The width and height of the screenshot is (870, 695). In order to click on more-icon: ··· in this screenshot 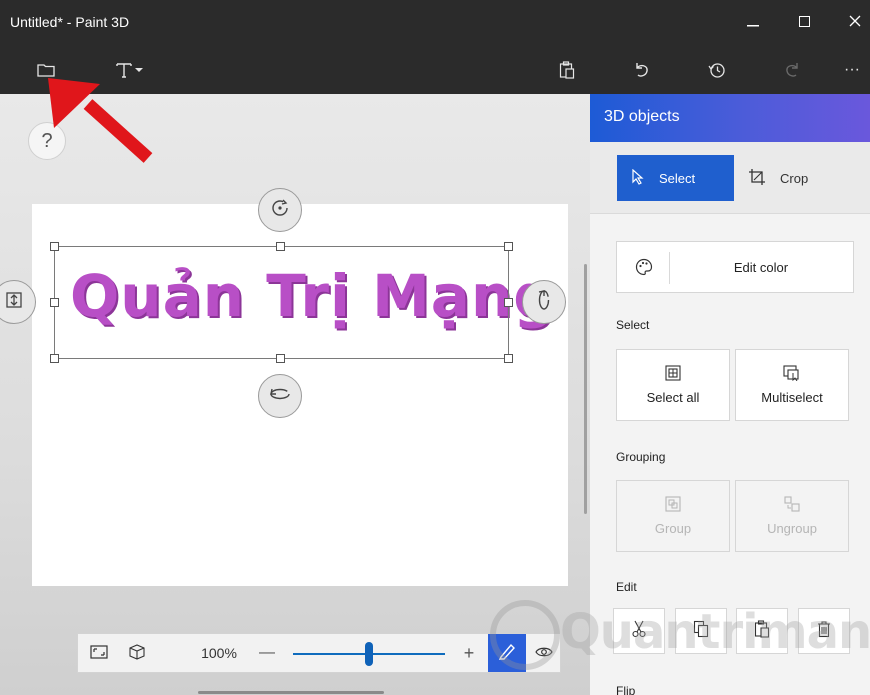, I will do `click(852, 69)`.